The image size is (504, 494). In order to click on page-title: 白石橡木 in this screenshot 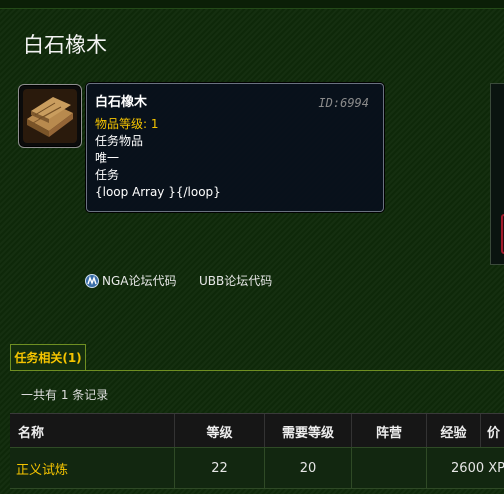, I will do `click(65, 45)`.